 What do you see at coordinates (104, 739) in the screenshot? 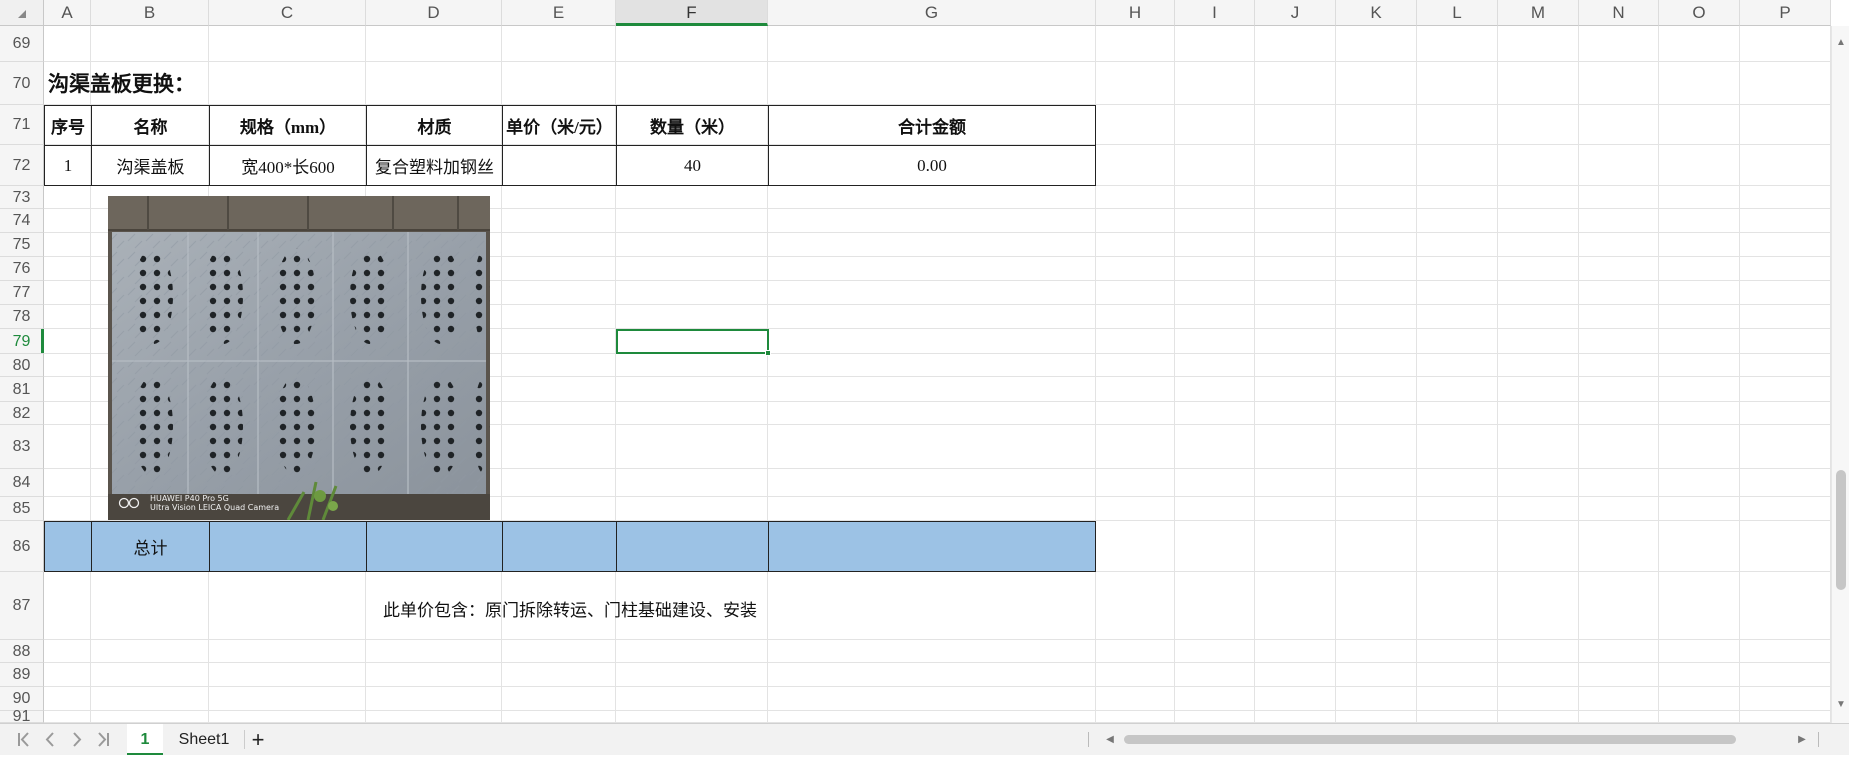
I see `last-sheet-icon` at bounding box center [104, 739].